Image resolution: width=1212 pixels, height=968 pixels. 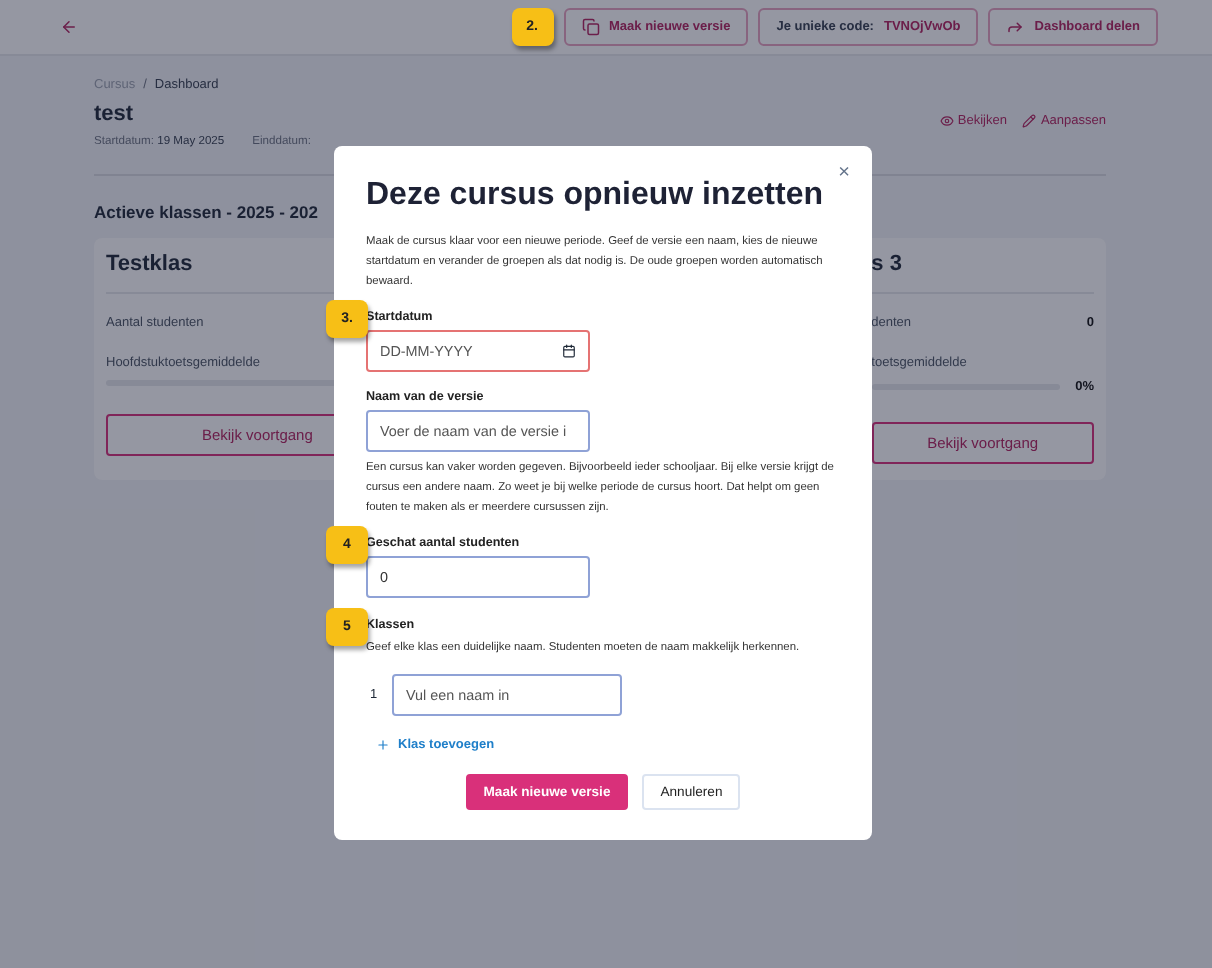 I want to click on copy-icon, so click(x=590, y=27).